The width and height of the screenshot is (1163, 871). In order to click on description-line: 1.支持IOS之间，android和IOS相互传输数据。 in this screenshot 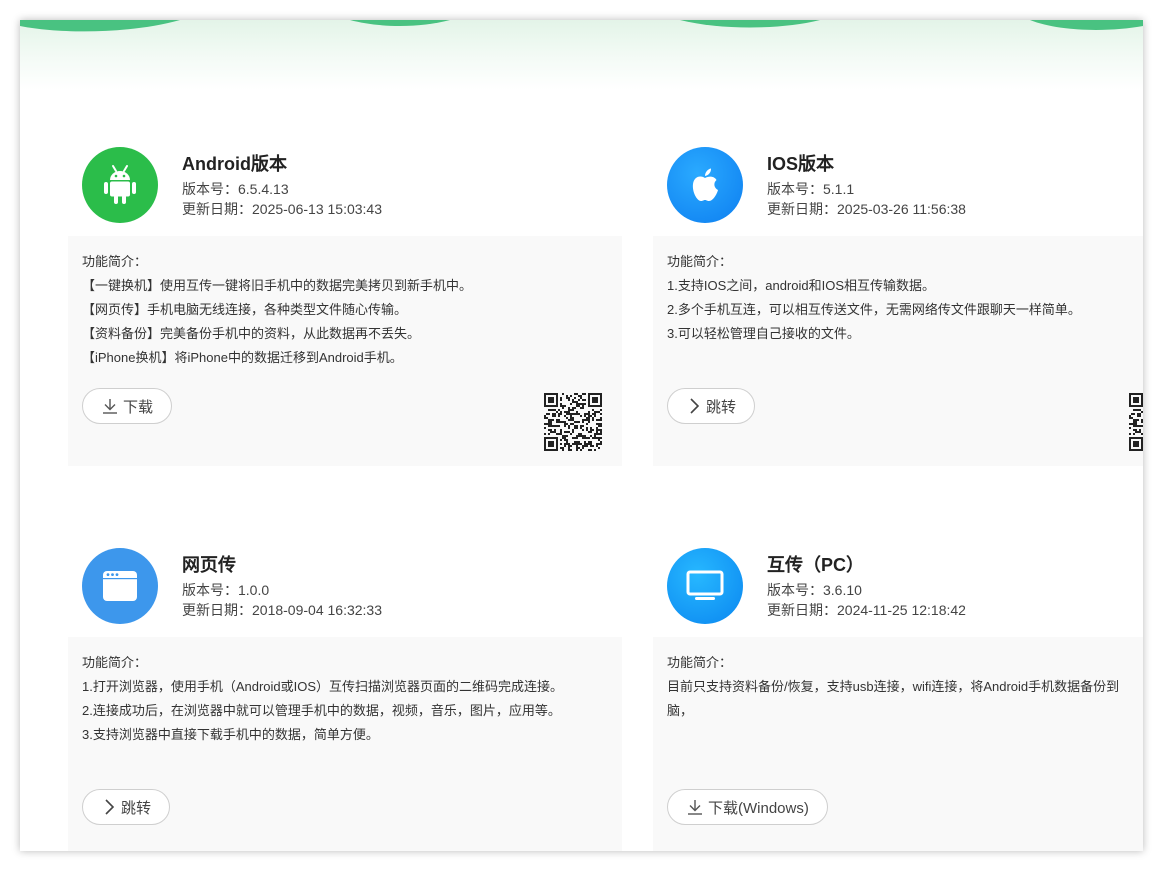, I will do `click(801, 285)`.